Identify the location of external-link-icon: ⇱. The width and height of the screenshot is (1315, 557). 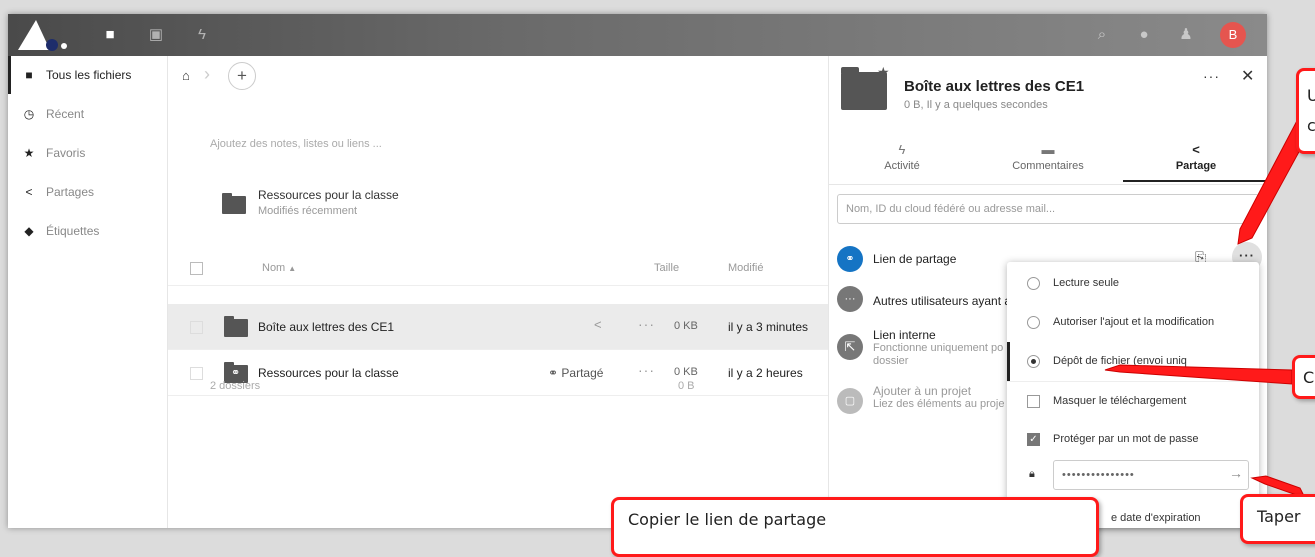
(850, 347).